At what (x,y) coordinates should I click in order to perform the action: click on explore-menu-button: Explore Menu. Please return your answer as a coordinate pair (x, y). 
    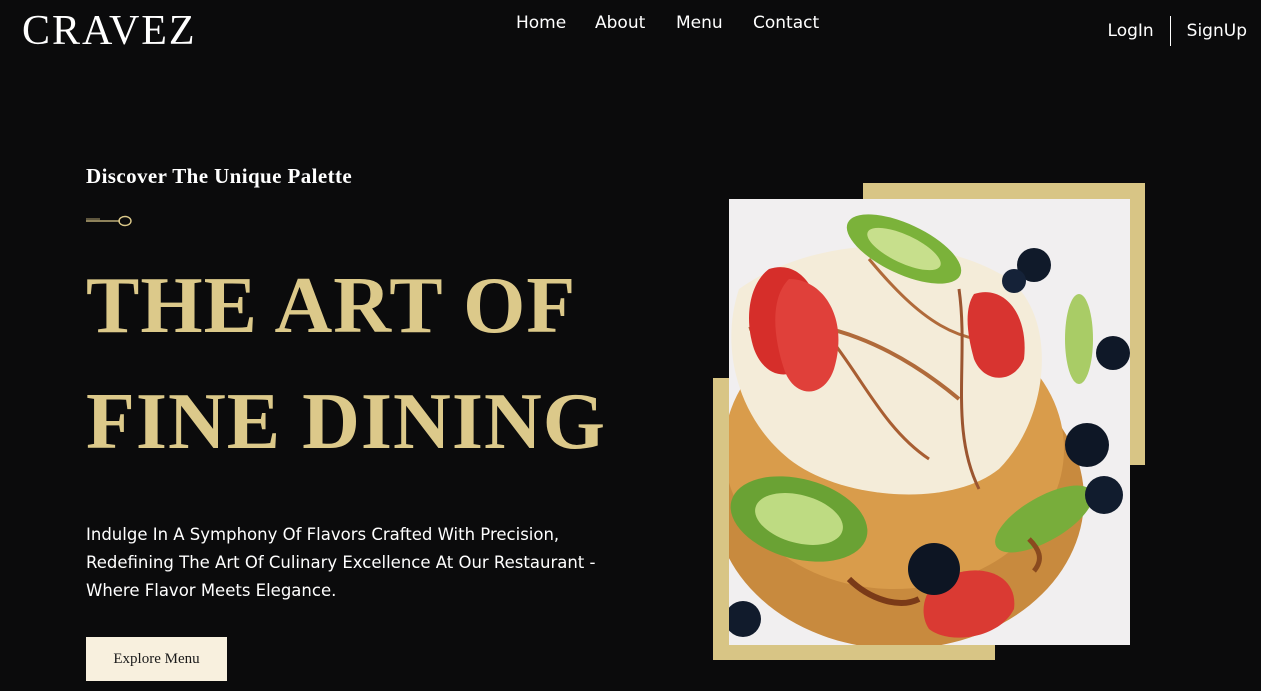
    Looking at the image, I should click on (156, 659).